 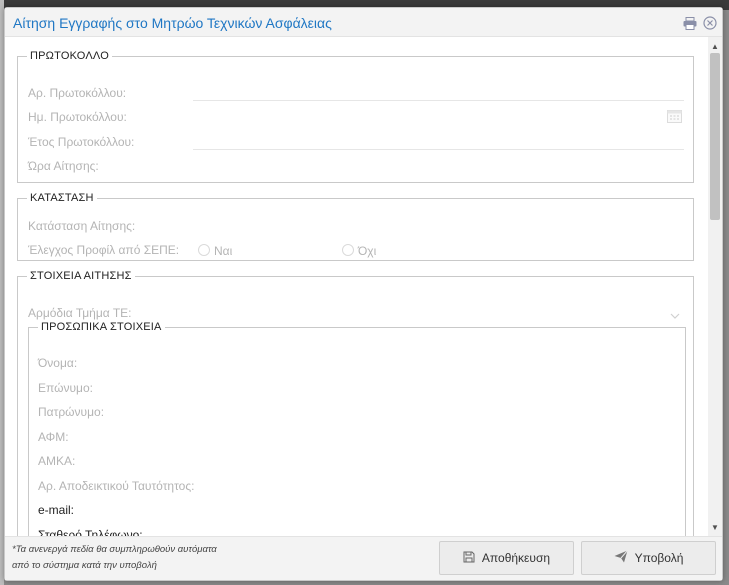 I want to click on request-status-label: Κατάσταση Αίτησης:, so click(x=82, y=226).